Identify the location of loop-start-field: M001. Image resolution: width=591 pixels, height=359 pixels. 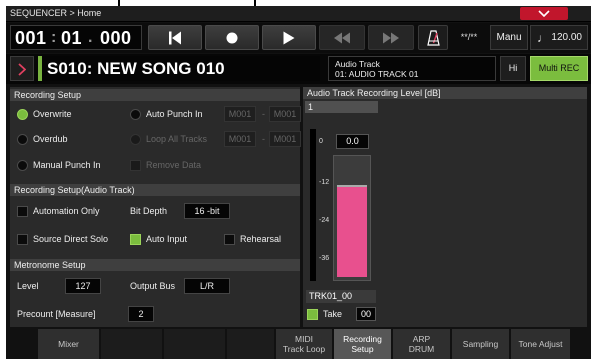
(240, 139).